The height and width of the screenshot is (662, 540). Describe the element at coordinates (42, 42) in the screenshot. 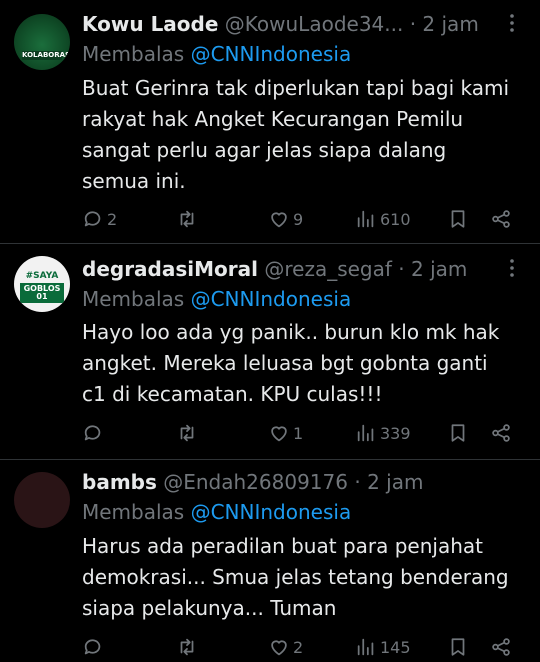

I see `avatar: KOLABORASI` at that location.